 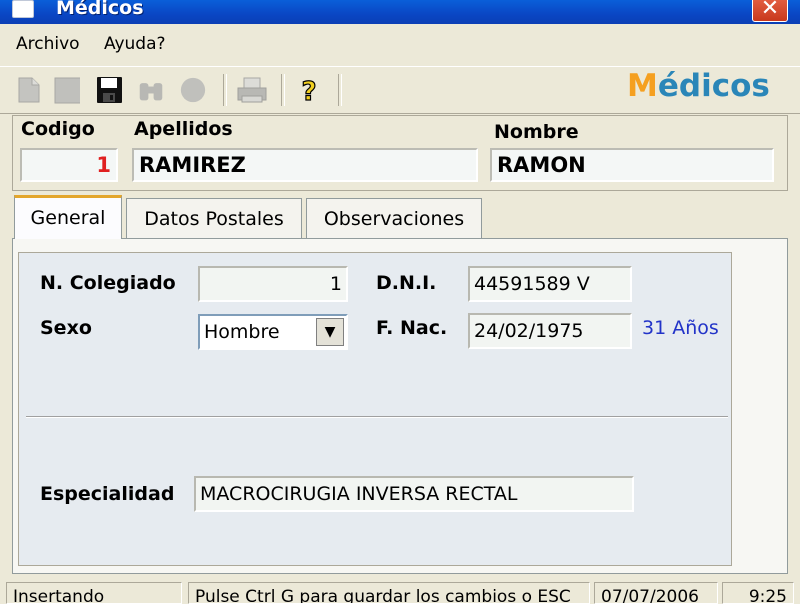 I want to click on print-icon, so click(x=252, y=90).